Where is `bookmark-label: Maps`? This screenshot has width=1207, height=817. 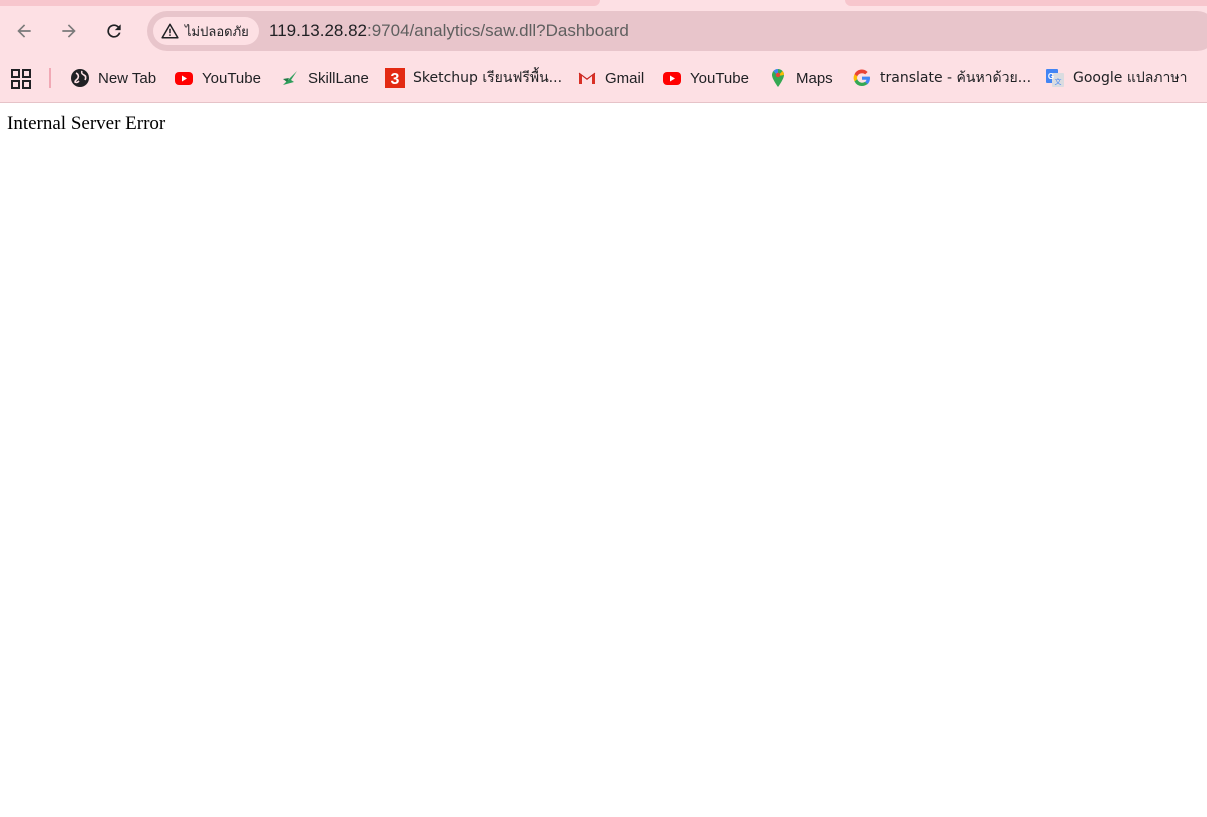
bookmark-label: Maps is located at coordinates (814, 78).